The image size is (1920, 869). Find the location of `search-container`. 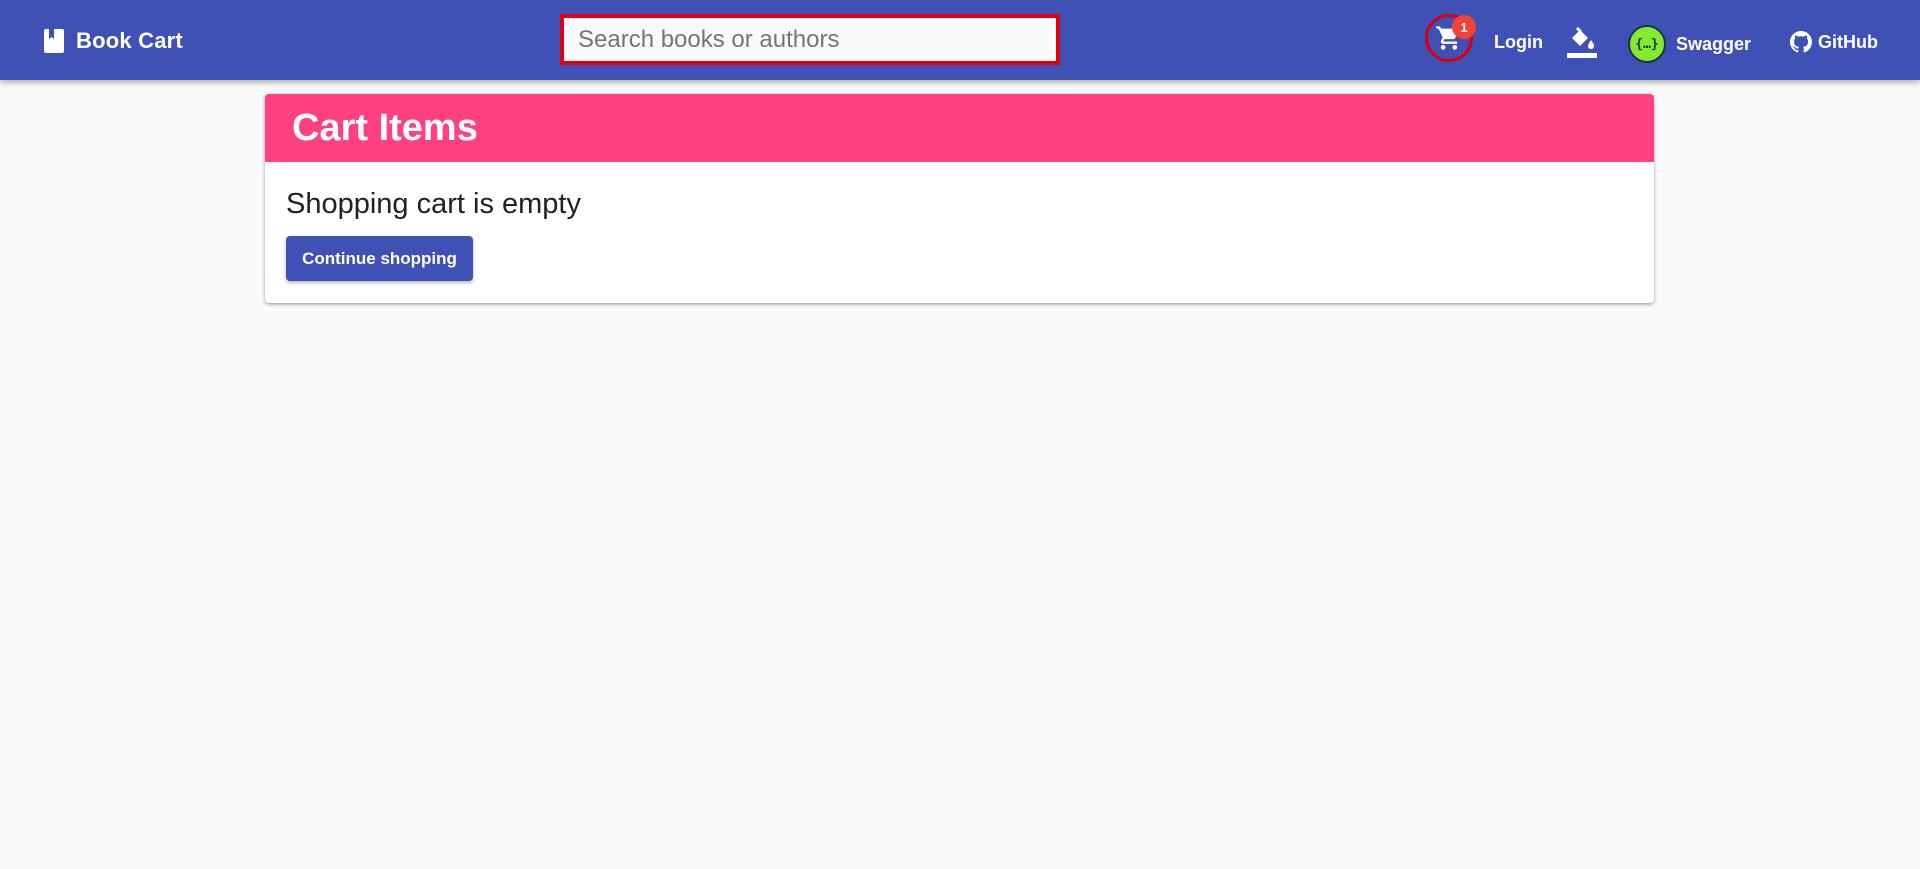

search-container is located at coordinates (810, 39).